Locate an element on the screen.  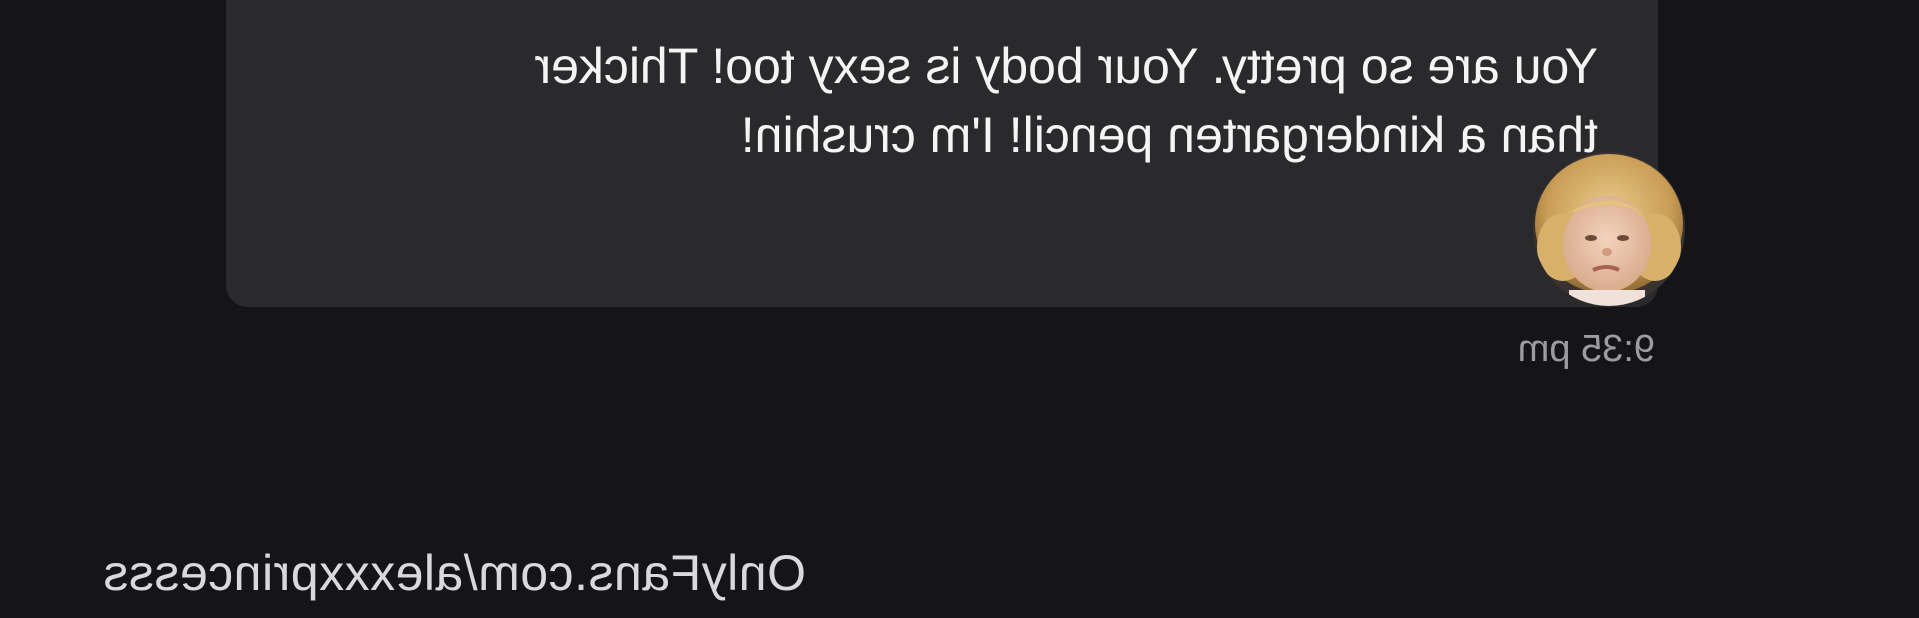
watermark-text: OnlyFans.com/alexxxprincesss is located at coordinates (454, 573).